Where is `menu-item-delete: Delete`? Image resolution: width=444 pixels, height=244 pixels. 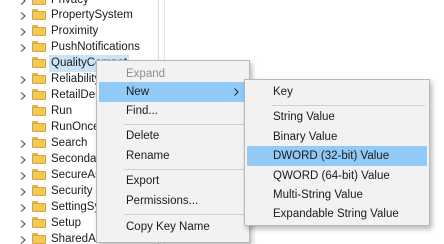 menu-item-delete: Delete is located at coordinates (173, 136).